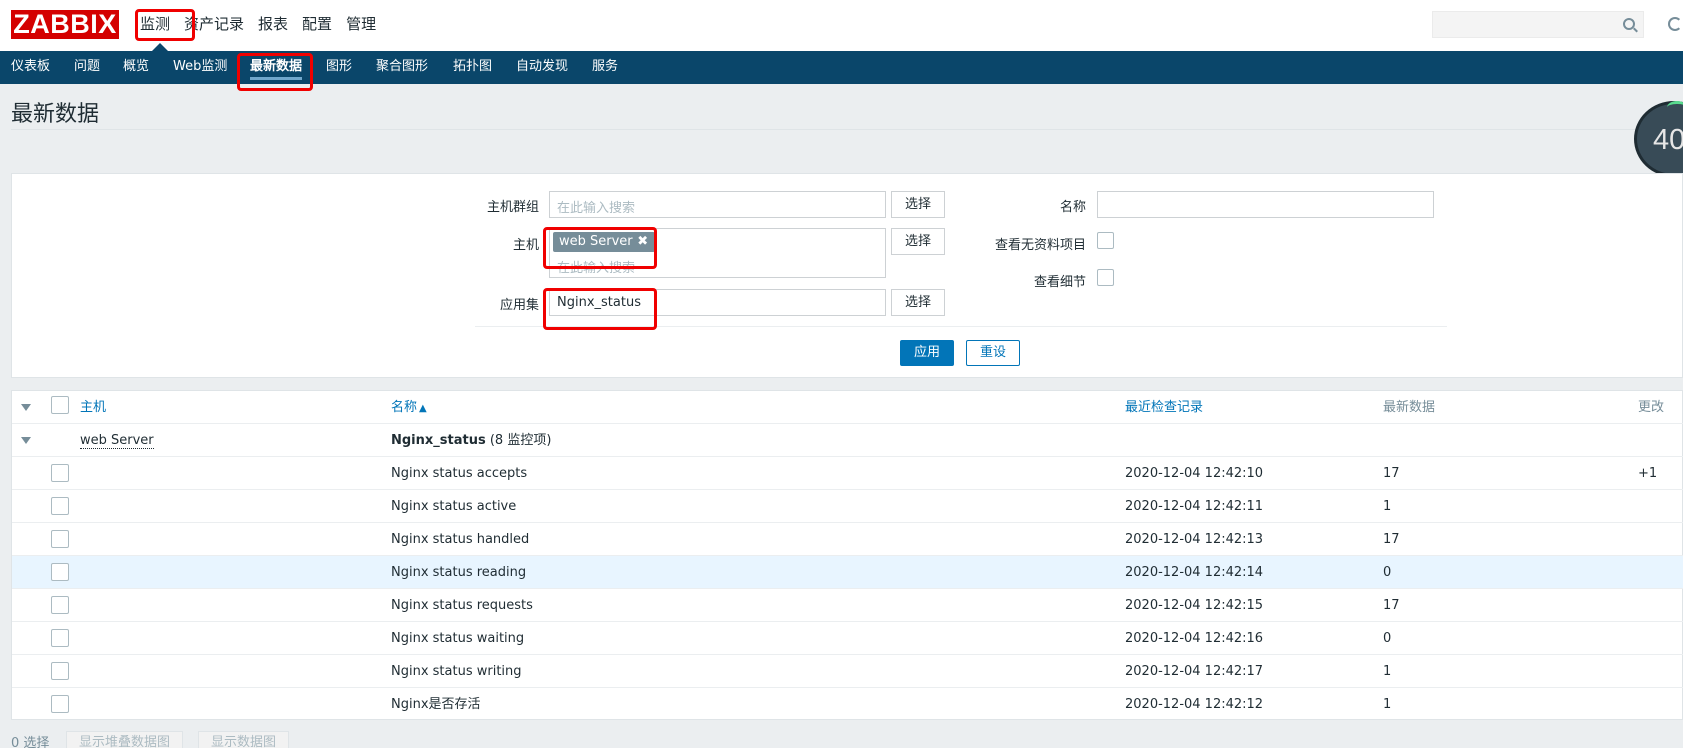 The image size is (1683, 748). I want to click on item-change: +1, so click(1648, 473).